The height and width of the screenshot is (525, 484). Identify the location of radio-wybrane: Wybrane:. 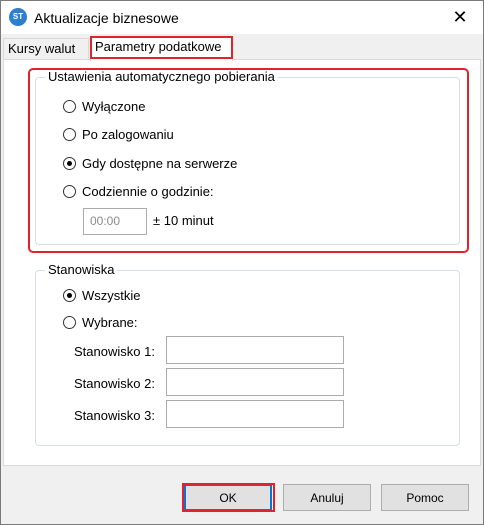
(100, 322).